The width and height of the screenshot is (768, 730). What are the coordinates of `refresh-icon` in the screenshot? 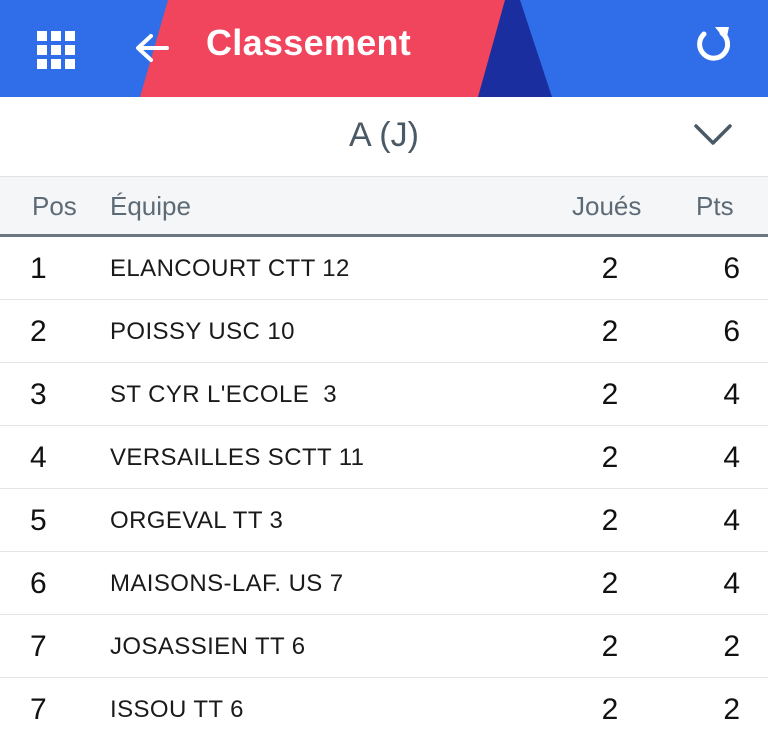 It's located at (714, 44).